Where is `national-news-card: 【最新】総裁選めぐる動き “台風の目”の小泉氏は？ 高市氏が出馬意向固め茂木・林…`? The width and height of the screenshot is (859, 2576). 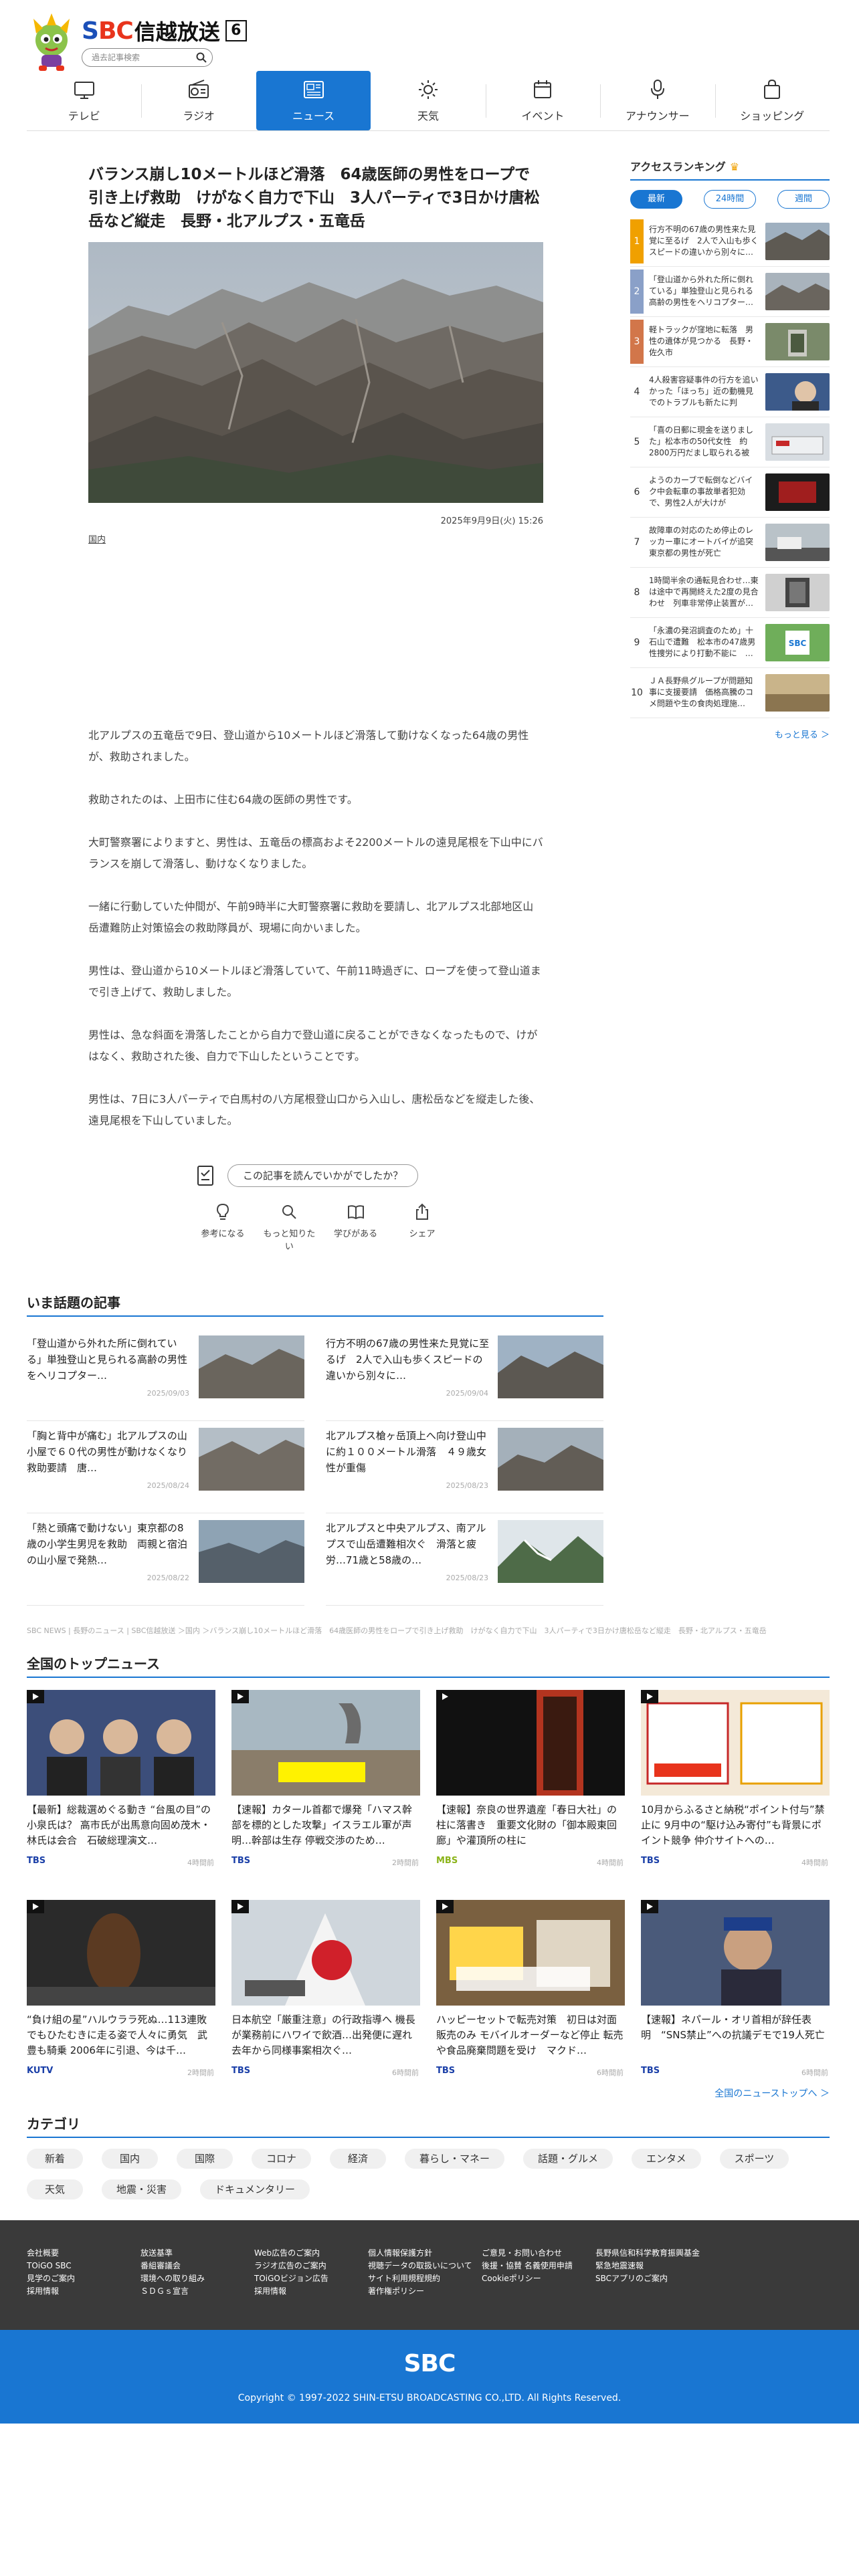 national-news-card: 【最新】総裁選めぐる動き “台風の目”の小泉氏は？ 高市氏が出馬意向固め茂木・林… is located at coordinates (121, 1789).